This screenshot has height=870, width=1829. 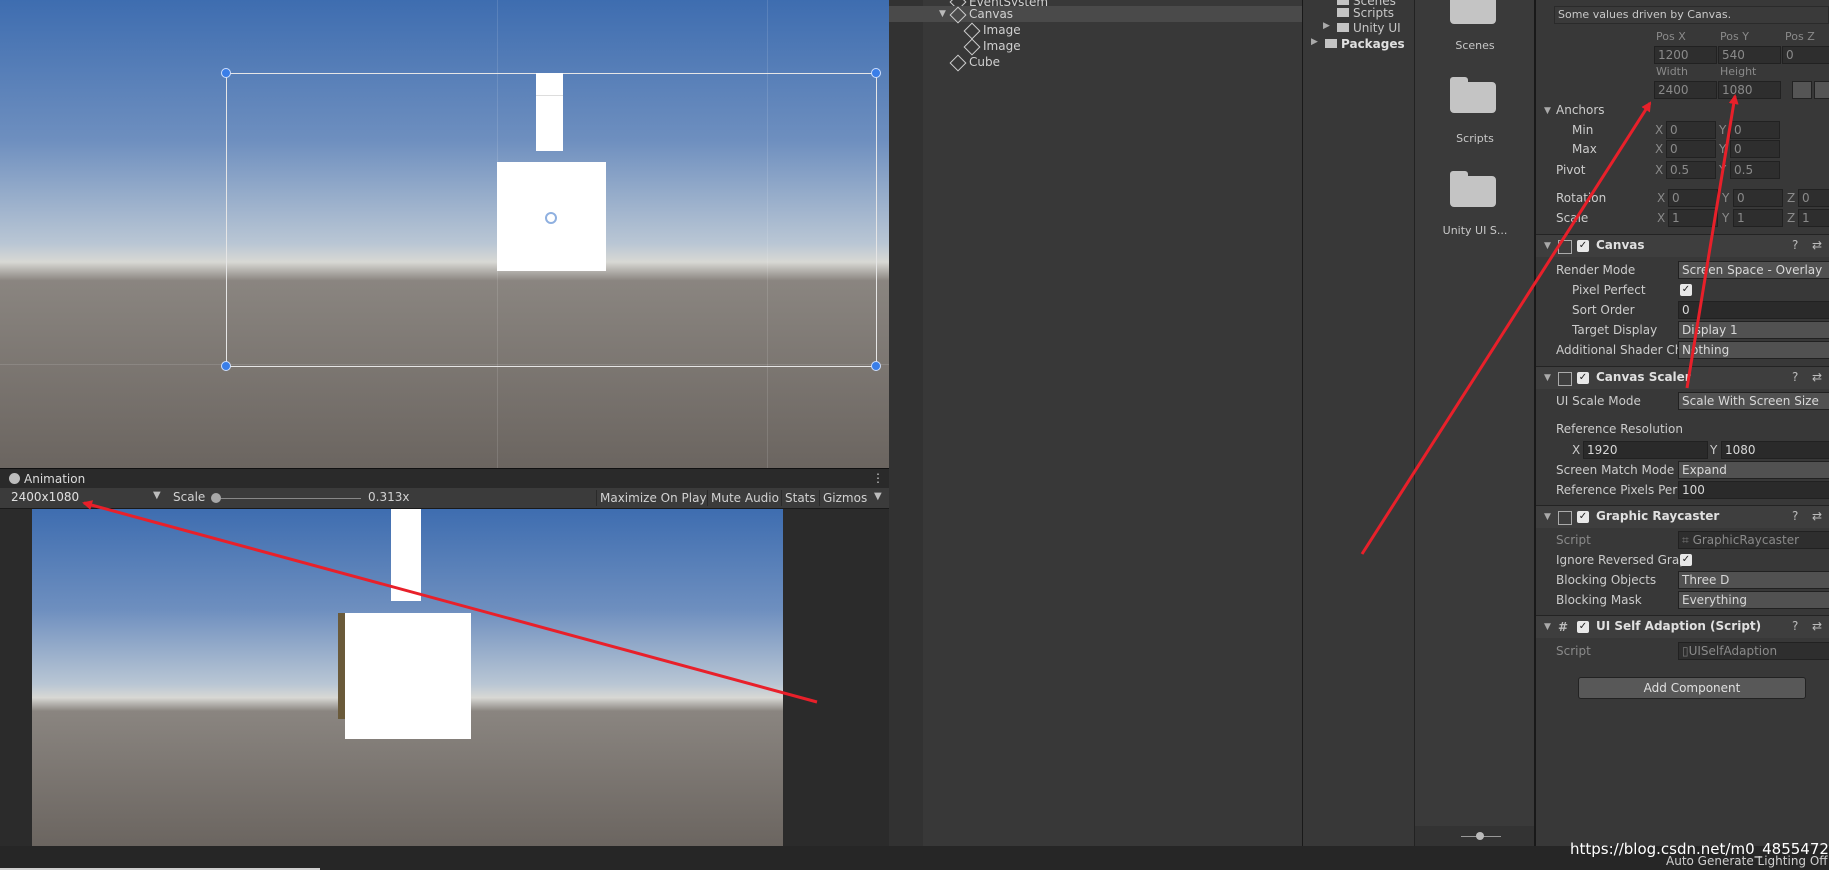 I want to click on rotation-z-field: 0, so click(x=1813, y=198).